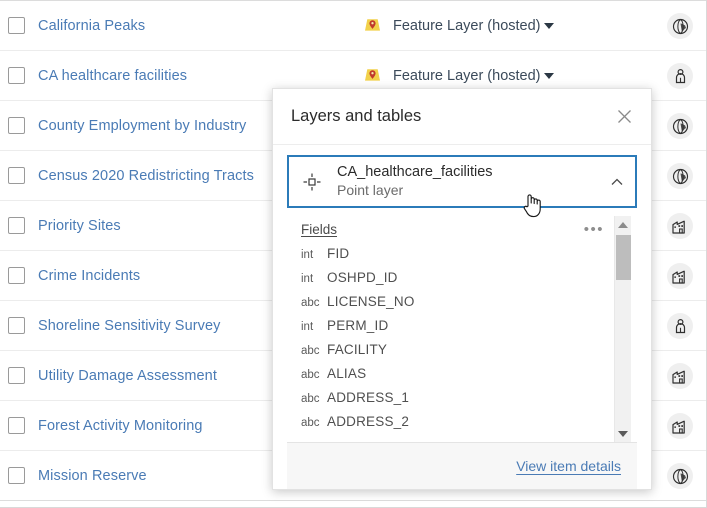 The height and width of the screenshot is (508, 707). I want to click on field-row: abc ADDRESS_1, so click(457, 402).